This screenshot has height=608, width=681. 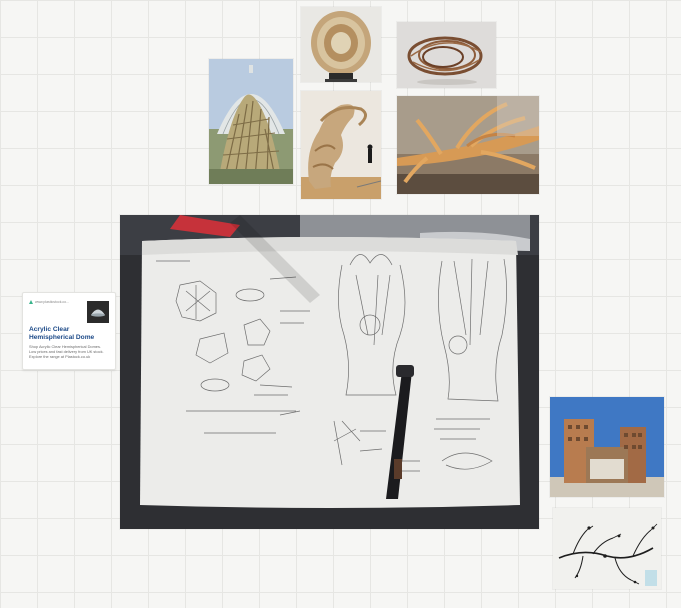 I want to click on image-bamboo-loop-sculpture, so click(x=446, y=55).